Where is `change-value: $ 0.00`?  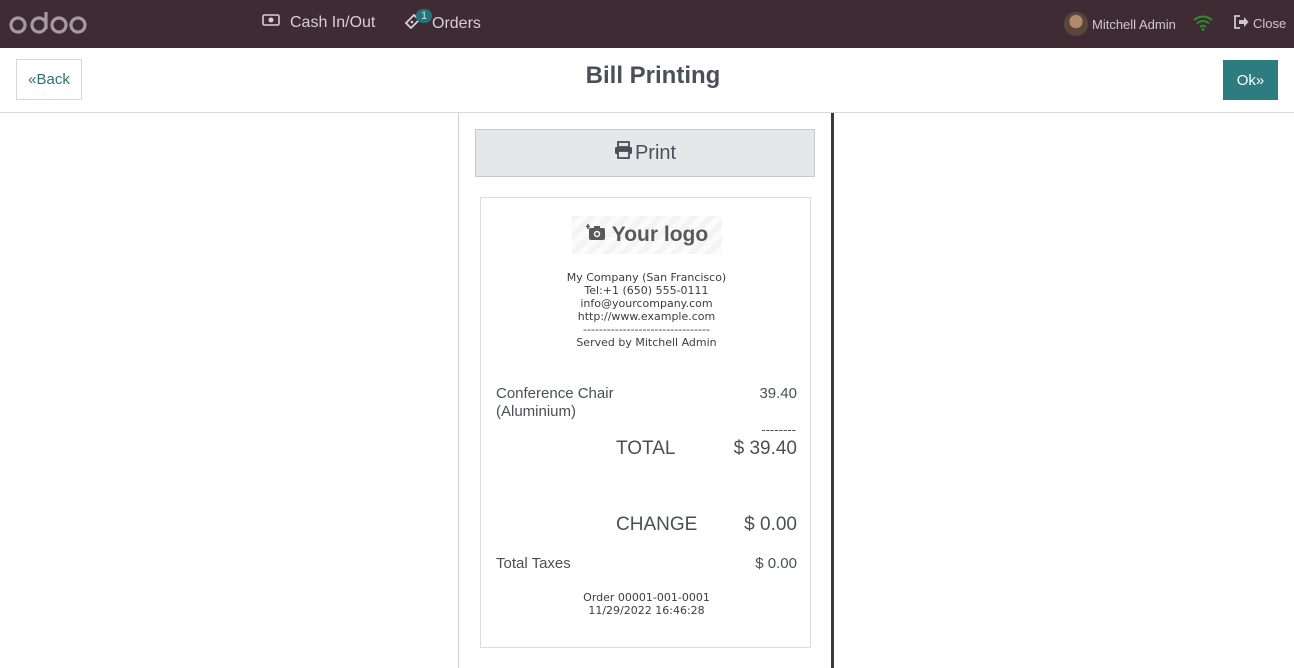
change-value: $ 0.00 is located at coordinates (770, 524).